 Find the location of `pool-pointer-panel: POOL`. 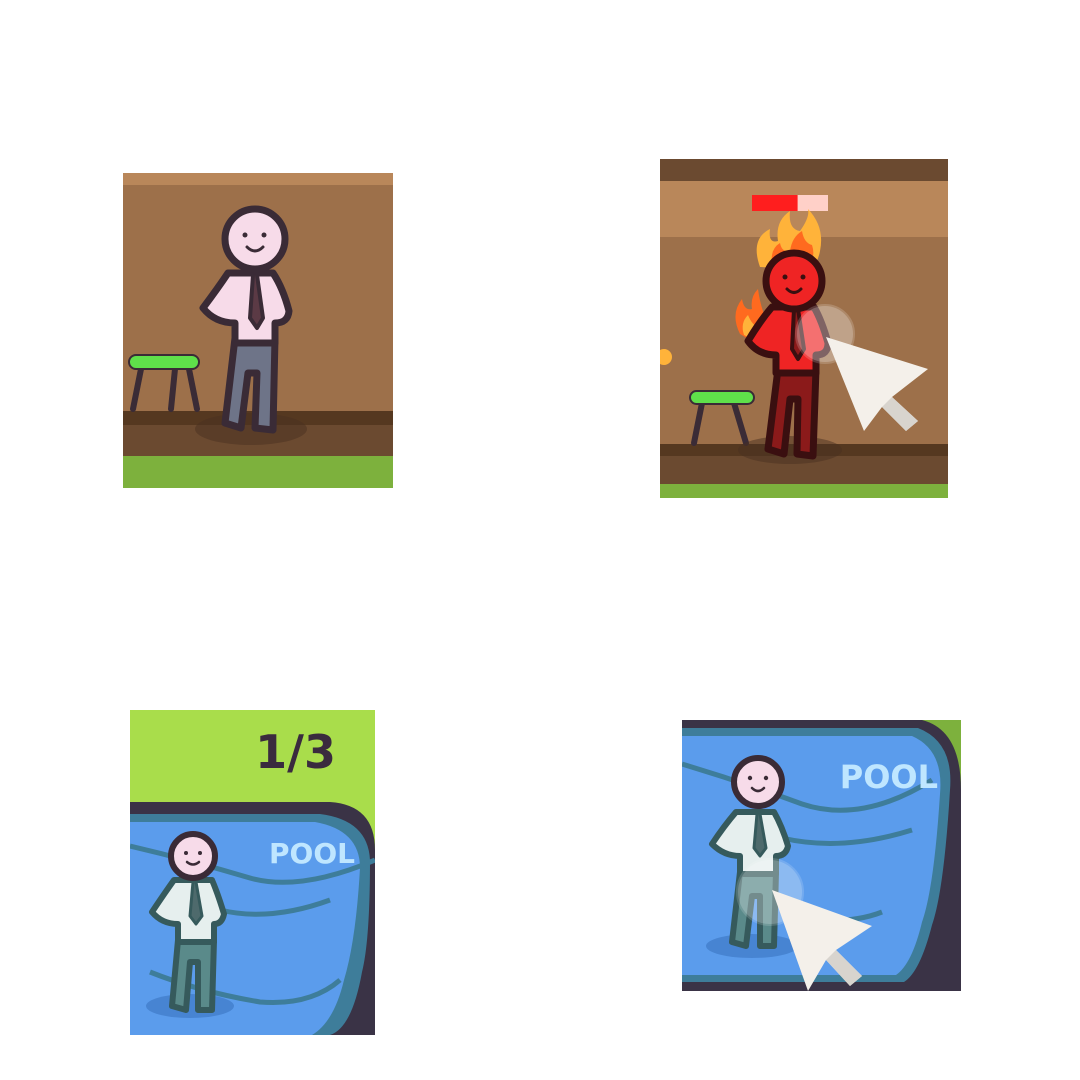

pool-pointer-panel: POOL is located at coordinates (821, 855).